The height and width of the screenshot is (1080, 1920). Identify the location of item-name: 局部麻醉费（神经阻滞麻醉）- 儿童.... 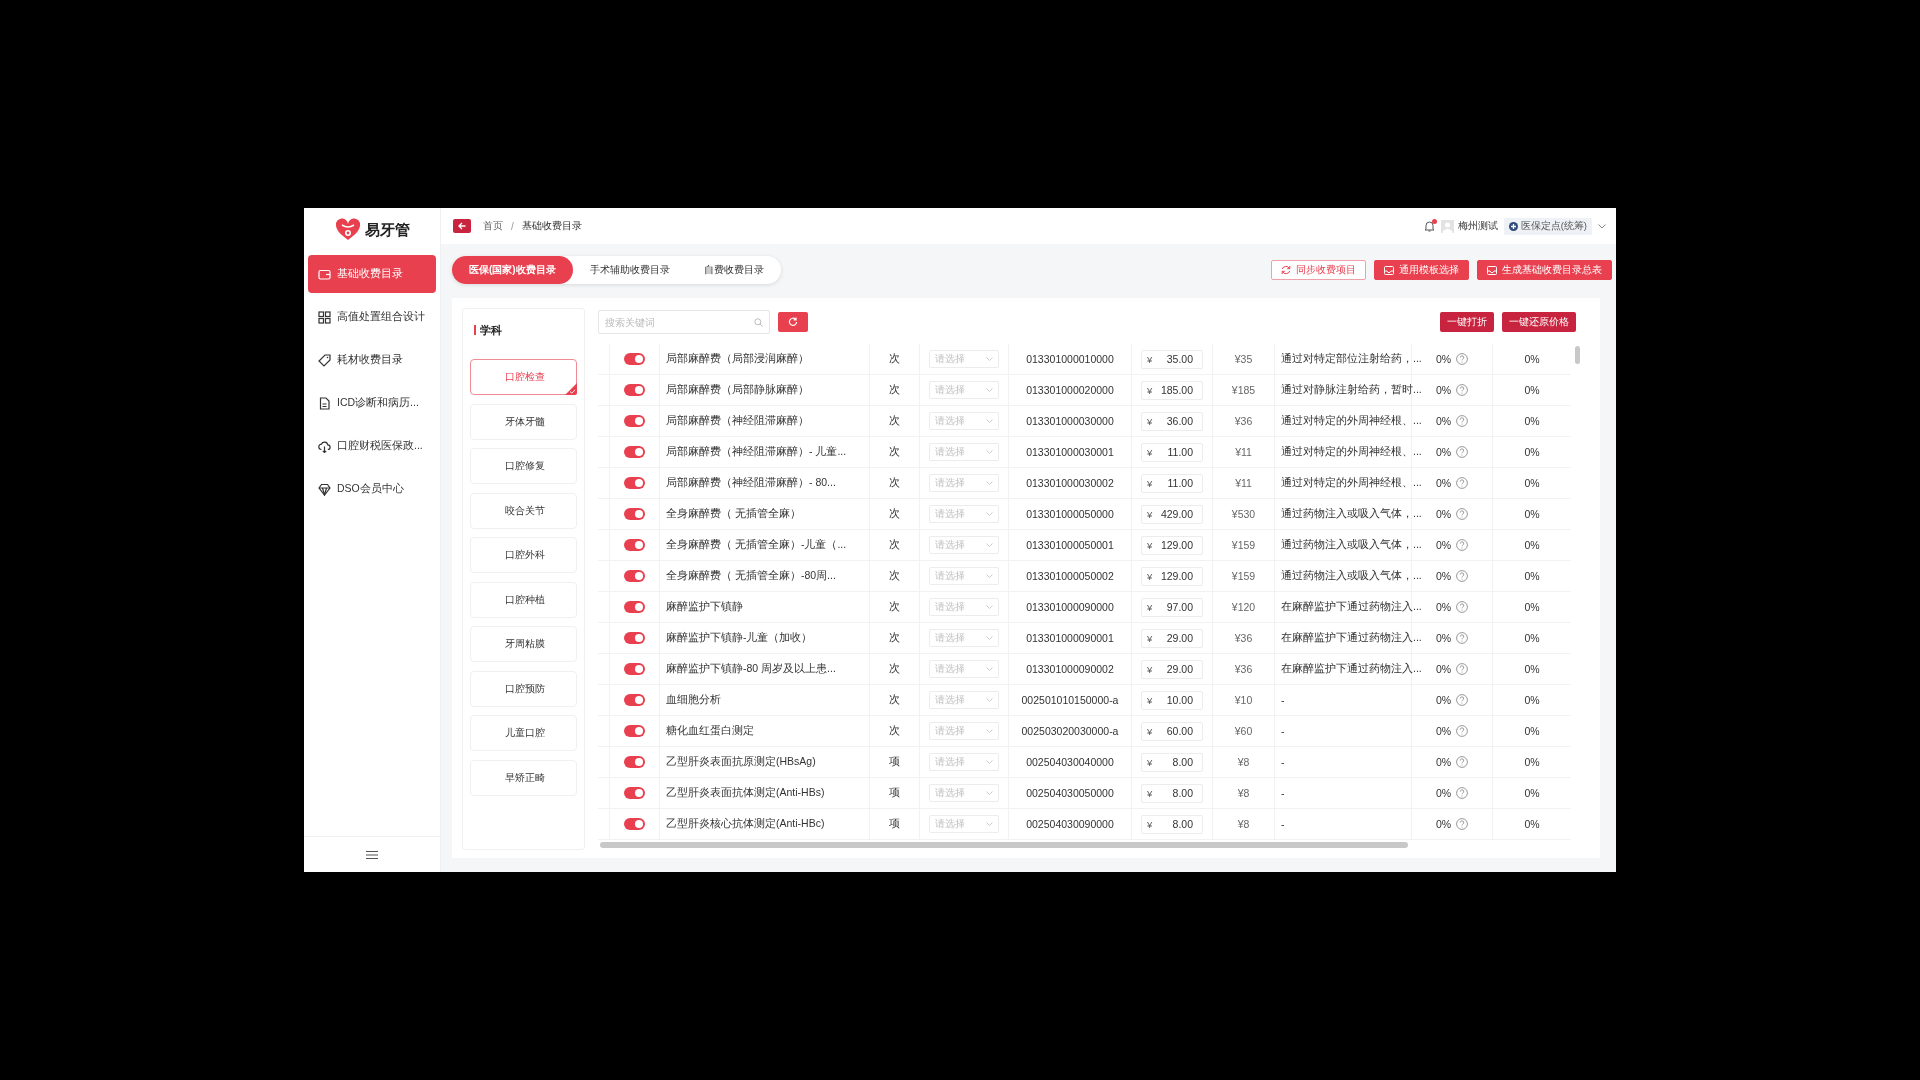
(756, 452).